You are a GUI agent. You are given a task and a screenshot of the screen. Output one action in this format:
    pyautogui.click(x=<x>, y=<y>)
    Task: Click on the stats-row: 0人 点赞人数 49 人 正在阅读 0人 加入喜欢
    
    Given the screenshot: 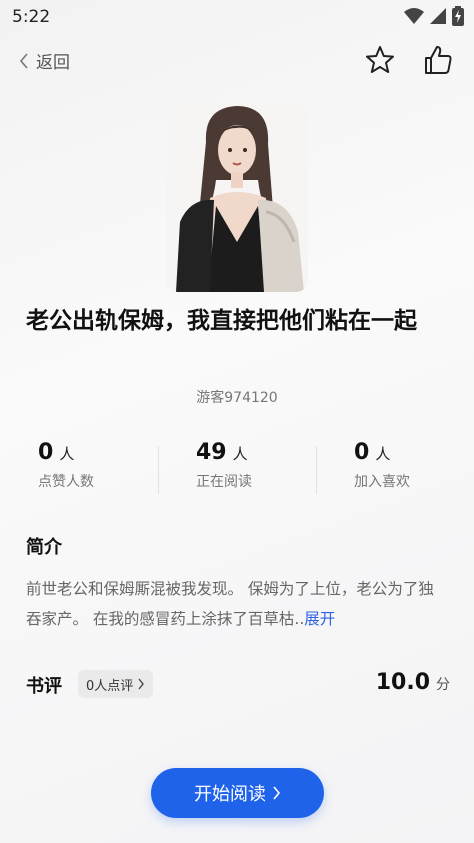 What is the action you would take?
    pyautogui.click(x=237, y=470)
    